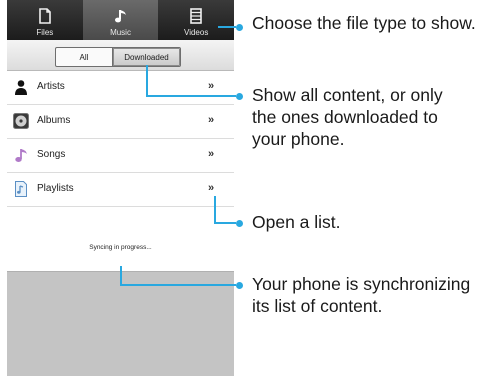 This screenshot has height=376, width=481. What do you see at coordinates (364, 23) in the screenshot?
I see `callout-file-type: Choose the file type to show.` at bounding box center [364, 23].